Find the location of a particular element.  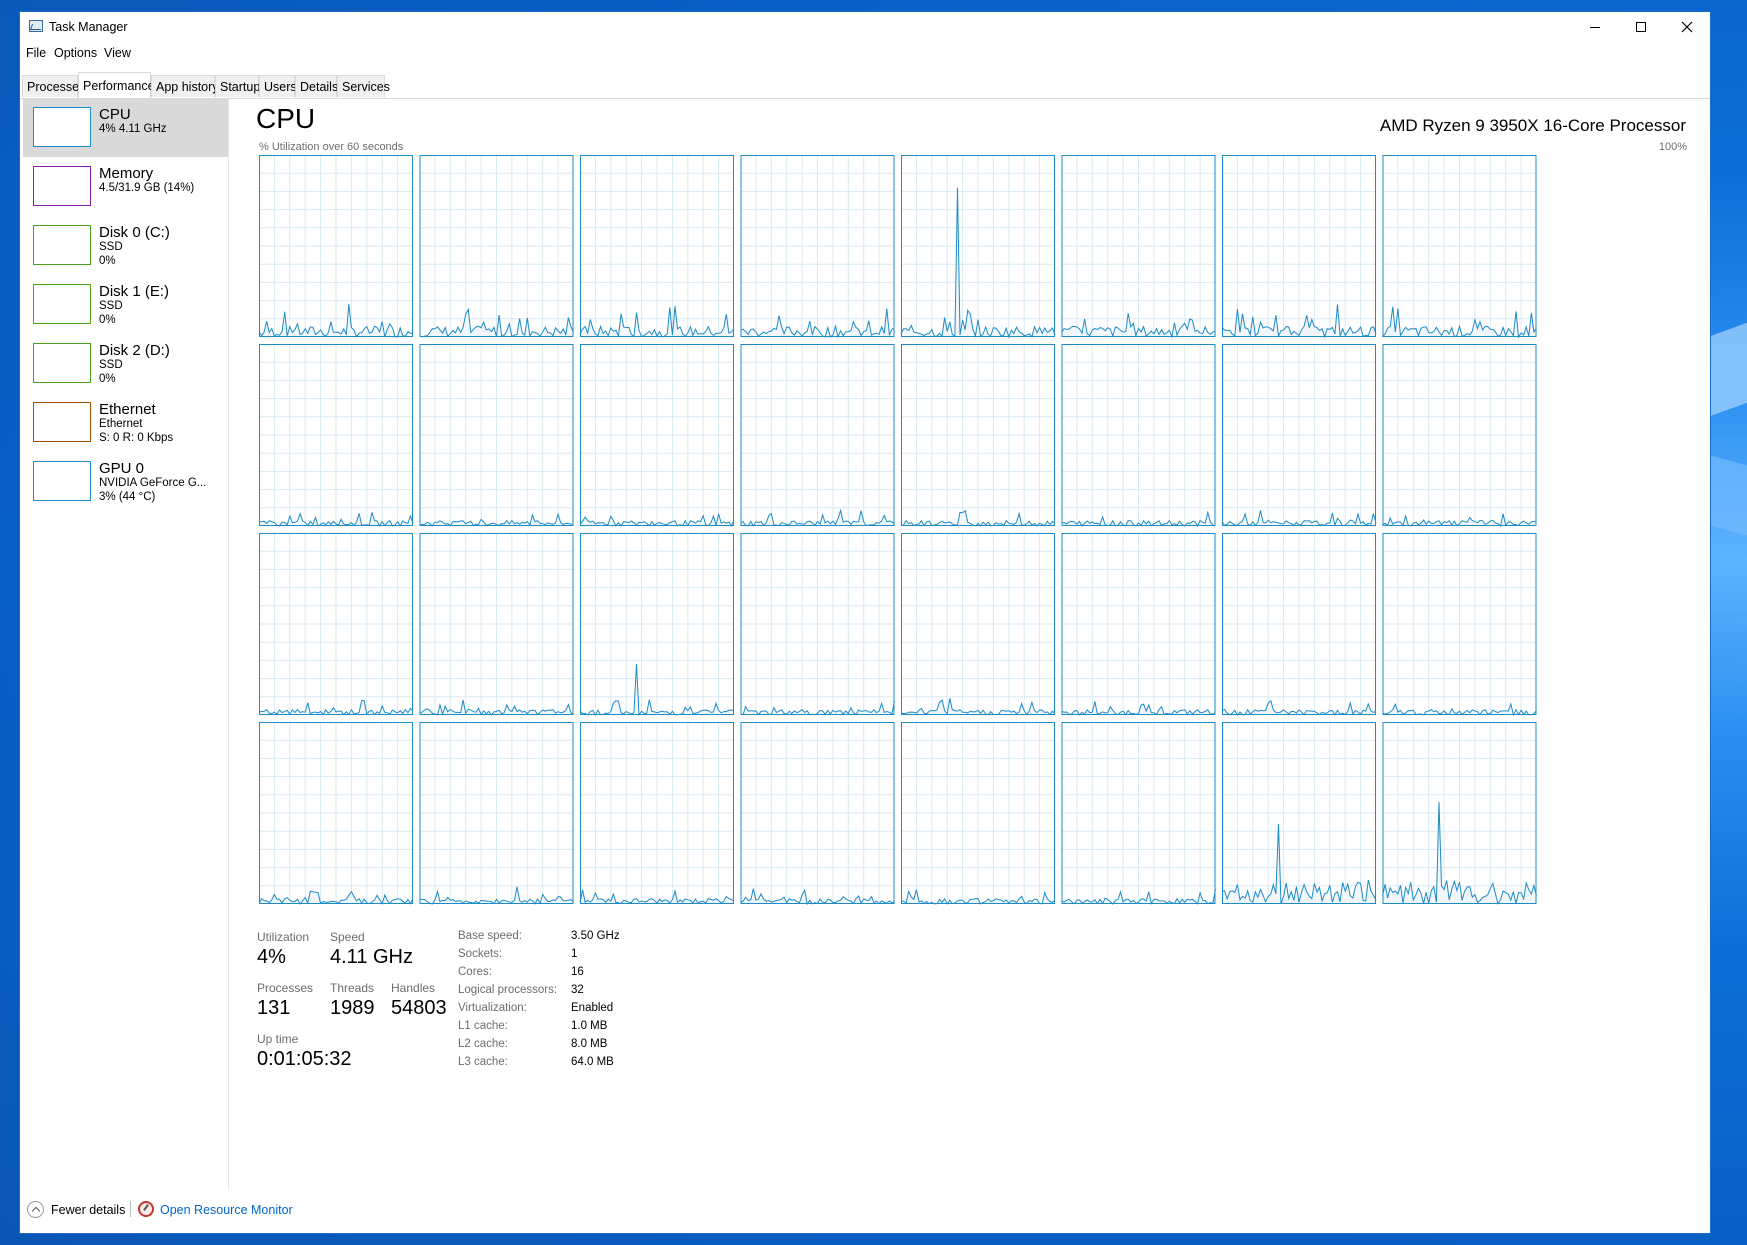

sidebar-item-memory: Memory 4.5/31.9 GB (14%) is located at coordinates (125, 187).